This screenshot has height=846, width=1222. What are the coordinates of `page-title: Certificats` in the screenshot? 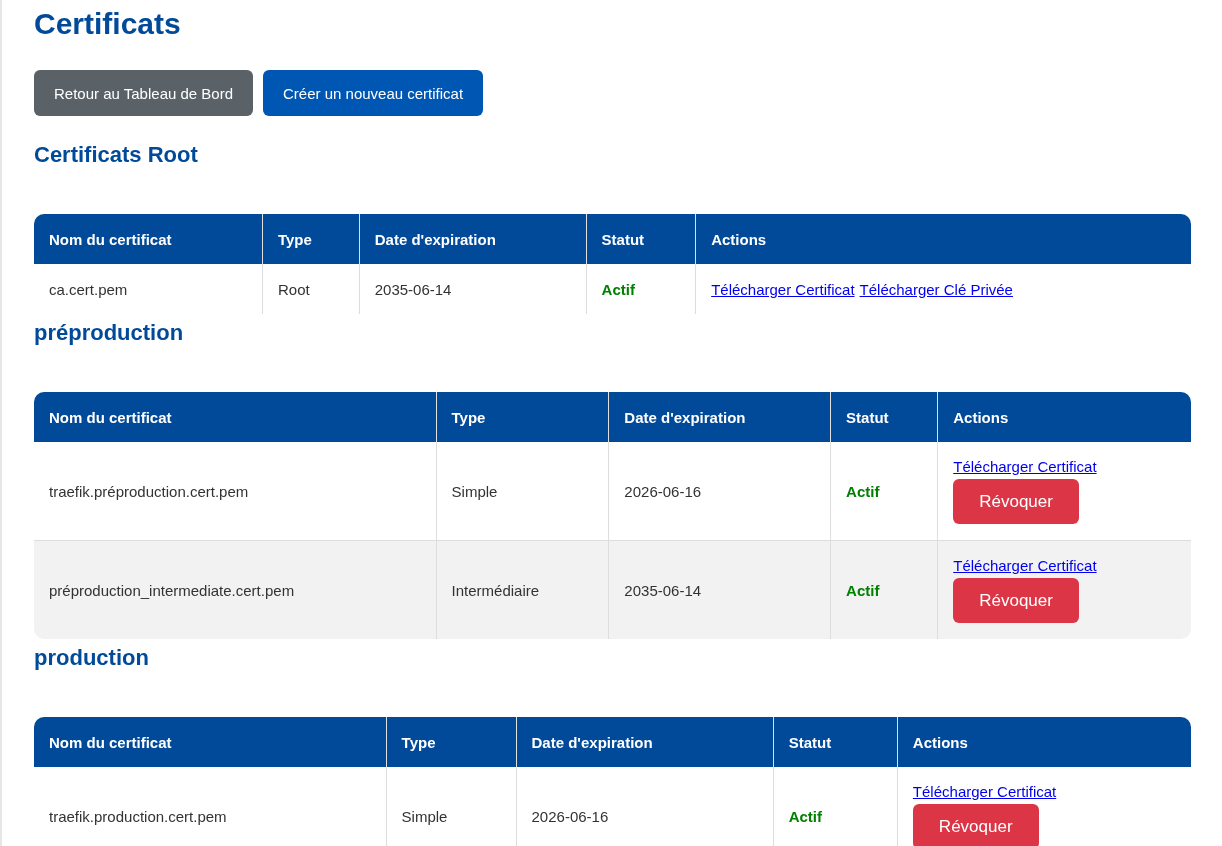 It's located at (108, 24).